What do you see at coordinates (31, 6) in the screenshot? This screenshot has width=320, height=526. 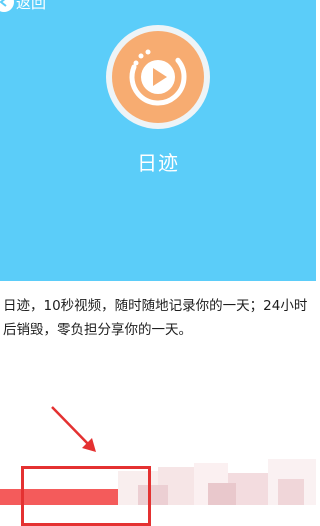 I see `back-label: 返回` at bounding box center [31, 6].